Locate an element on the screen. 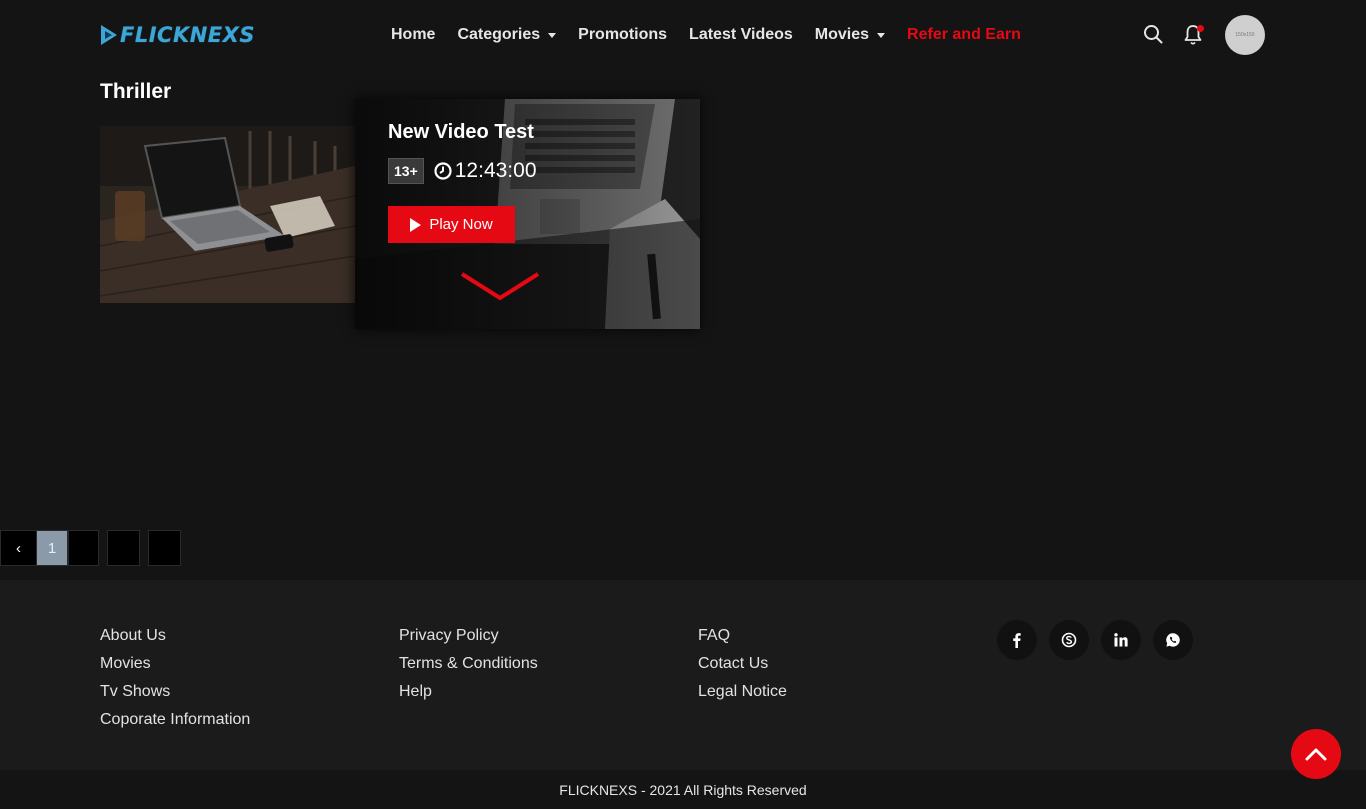 The width and height of the screenshot is (1366, 809). footer-link-tv-shows: Tv Shows is located at coordinates (175, 692).